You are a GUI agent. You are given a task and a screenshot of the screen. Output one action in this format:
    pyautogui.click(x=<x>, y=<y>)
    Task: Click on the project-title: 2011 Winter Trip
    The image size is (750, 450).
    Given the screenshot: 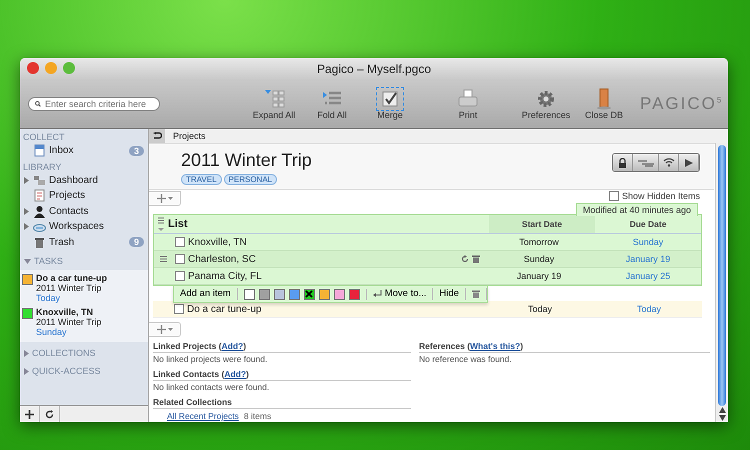 What is the action you would take?
    pyautogui.click(x=246, y=160)
    